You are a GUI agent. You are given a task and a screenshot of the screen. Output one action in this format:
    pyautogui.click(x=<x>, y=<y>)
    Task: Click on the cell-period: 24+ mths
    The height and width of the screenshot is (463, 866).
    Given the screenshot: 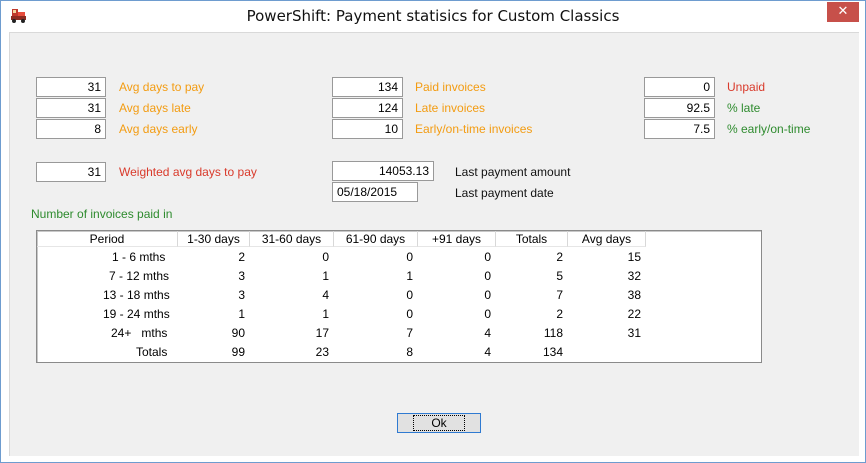 What is the action you would take?
    pyautogui.click(x=139, y=333)
    